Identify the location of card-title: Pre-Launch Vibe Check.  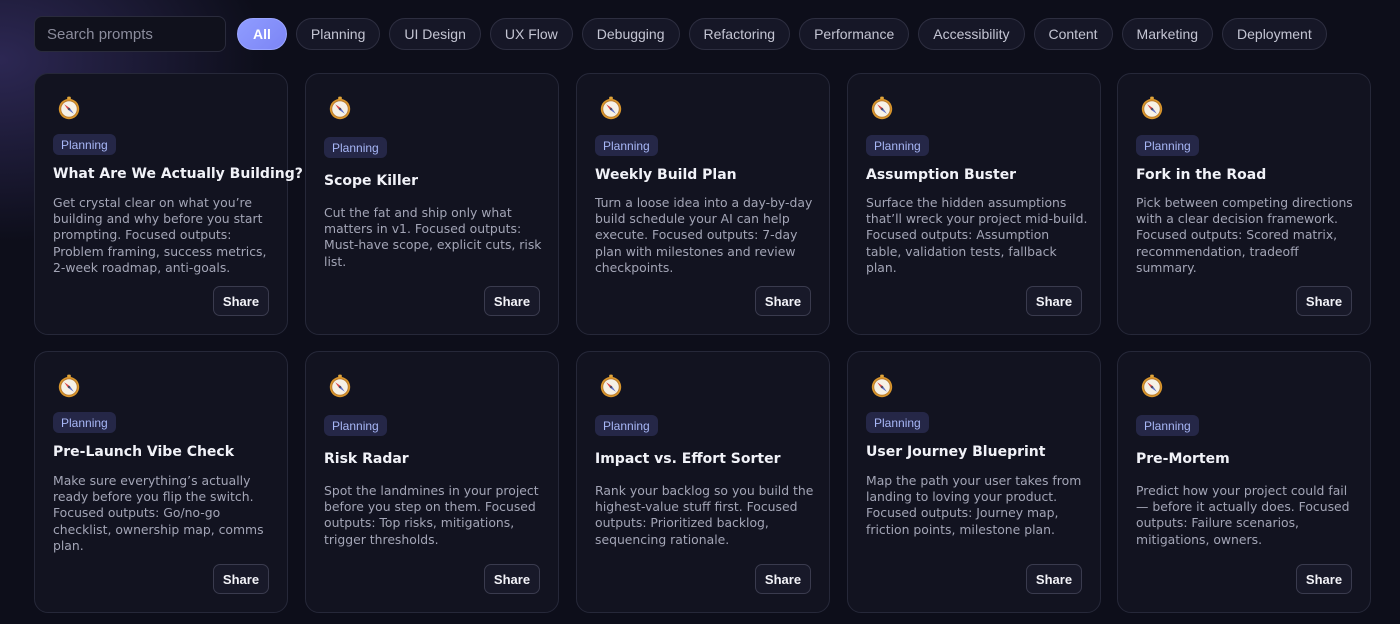
(144, 452).